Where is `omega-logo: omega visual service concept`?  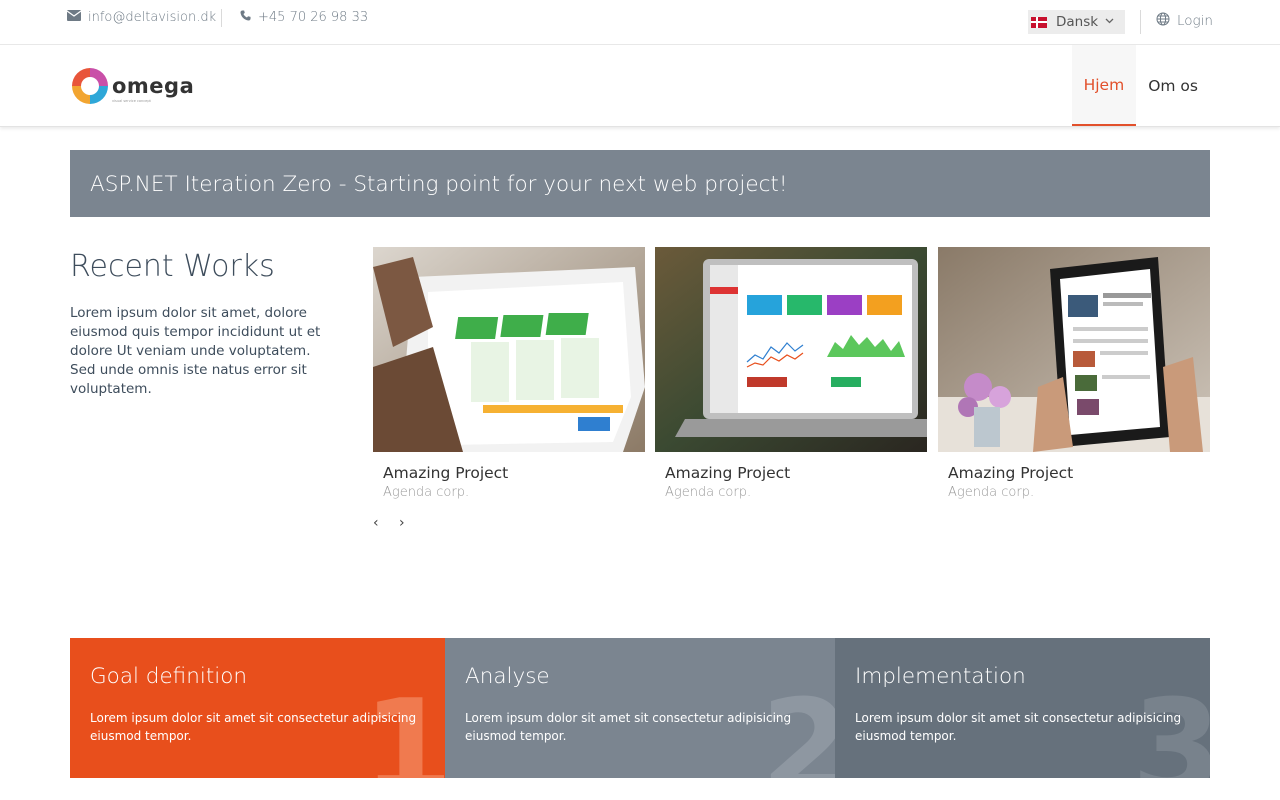
omega-logo: omega visual service concept is located at coordinates (132, 86).